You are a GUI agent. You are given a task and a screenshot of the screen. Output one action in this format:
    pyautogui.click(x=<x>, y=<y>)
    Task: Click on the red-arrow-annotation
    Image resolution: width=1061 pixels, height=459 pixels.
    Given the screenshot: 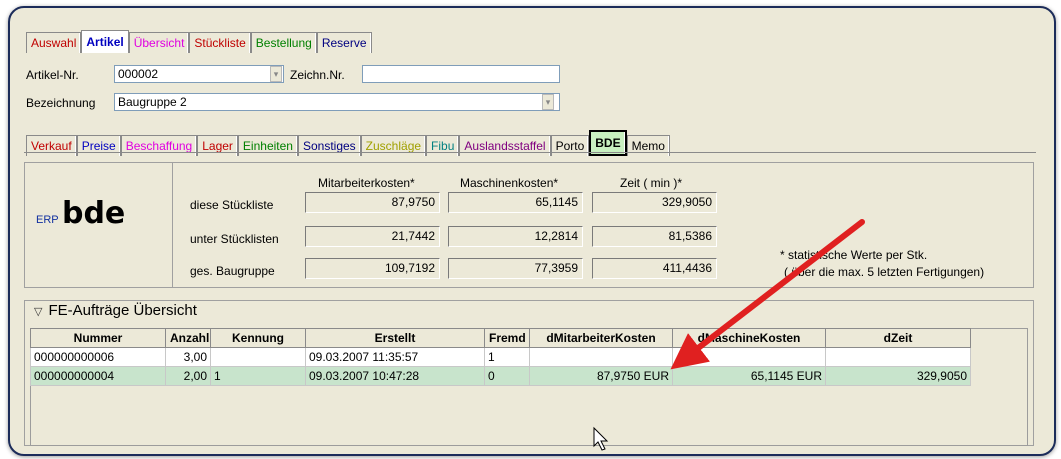 What is the action you would take?
    pyautogui.click(x=767, y=294)
    